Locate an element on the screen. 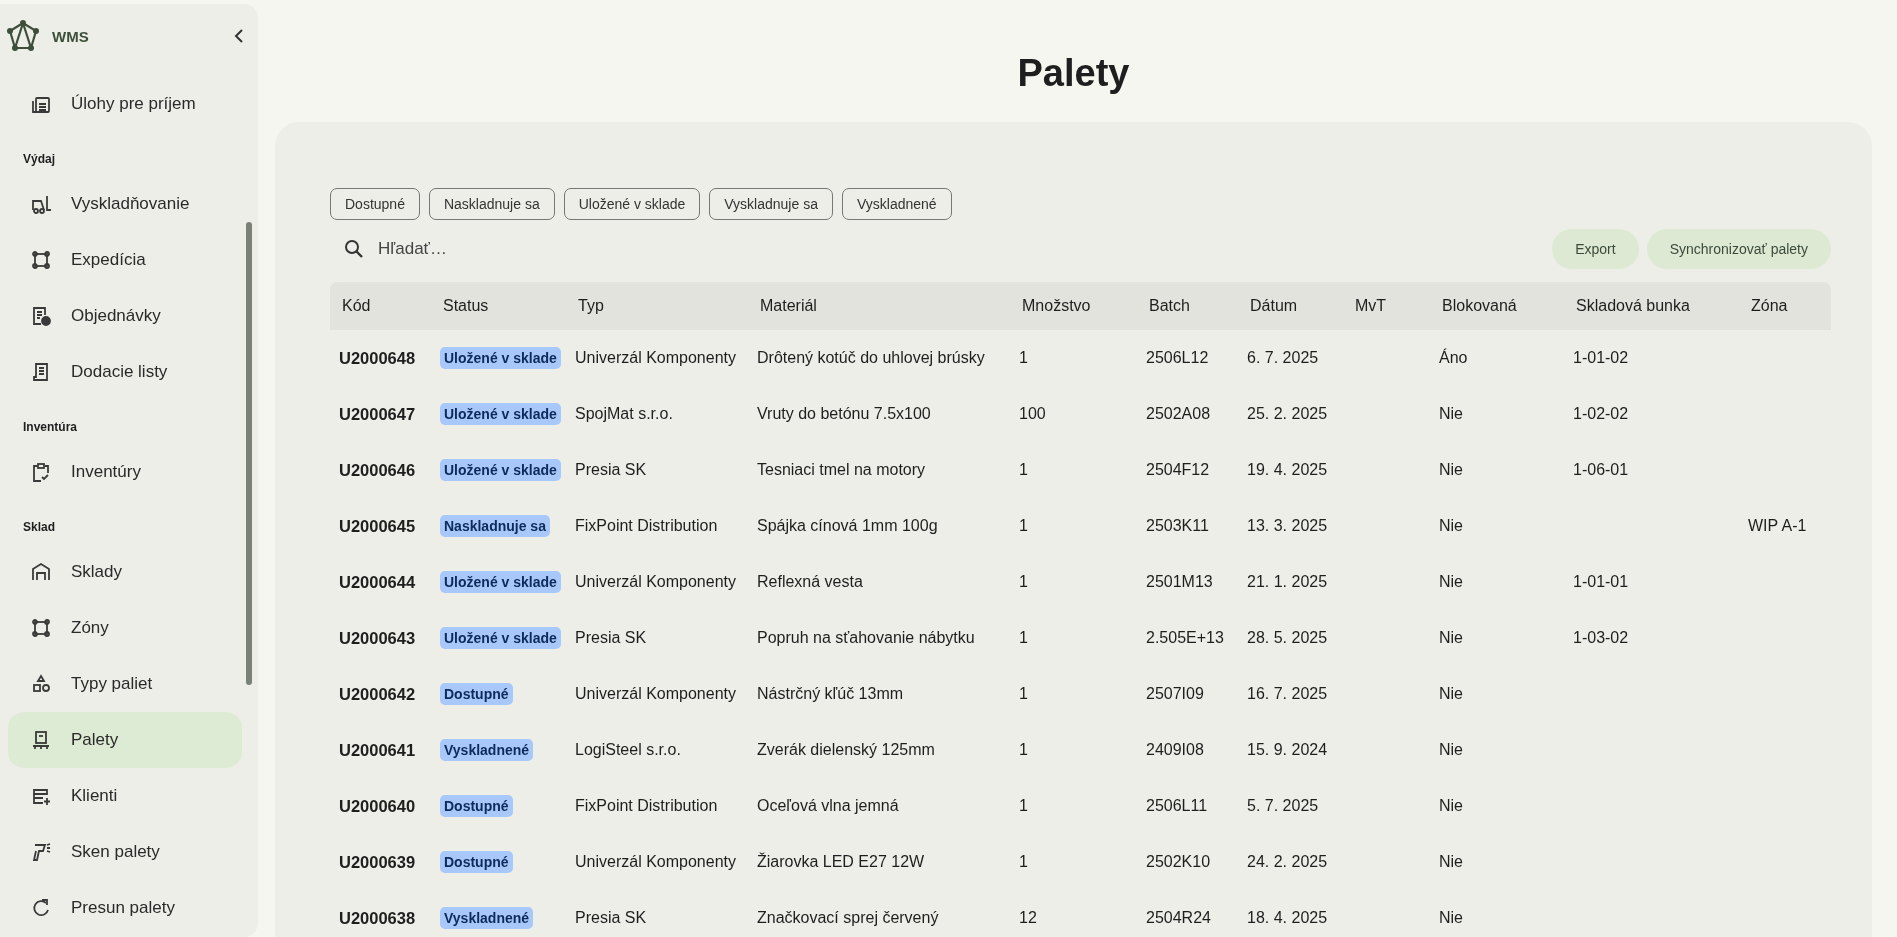  status-badge: Vyskladnené is located at coordinates (487, 750).